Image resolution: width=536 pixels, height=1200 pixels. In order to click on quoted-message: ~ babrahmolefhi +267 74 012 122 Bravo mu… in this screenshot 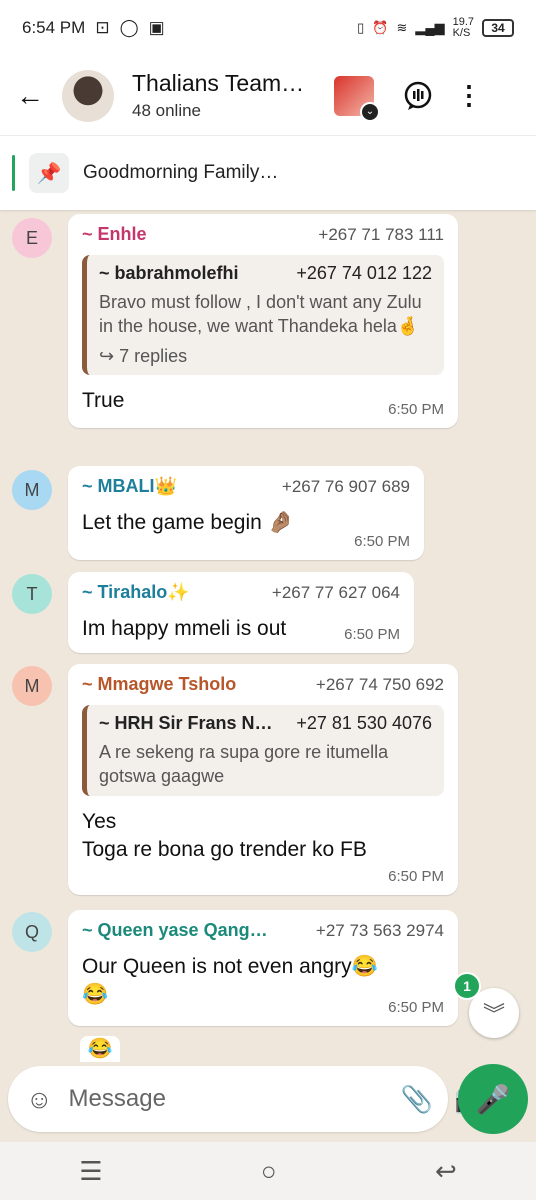, I will do `click(263, 315)`.